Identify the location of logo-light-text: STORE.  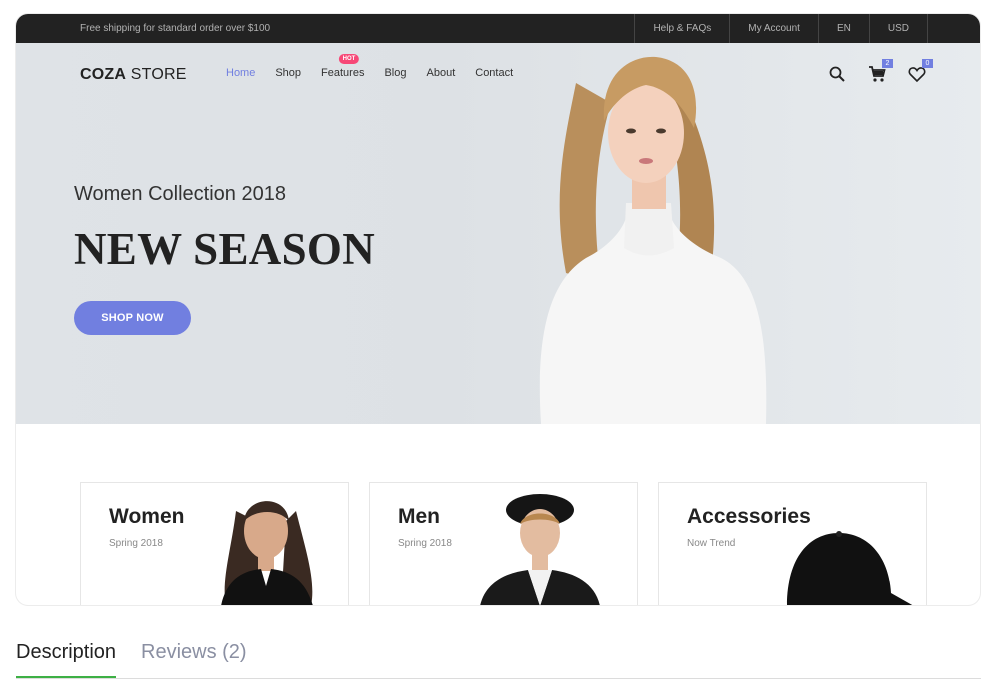
(158, 74).